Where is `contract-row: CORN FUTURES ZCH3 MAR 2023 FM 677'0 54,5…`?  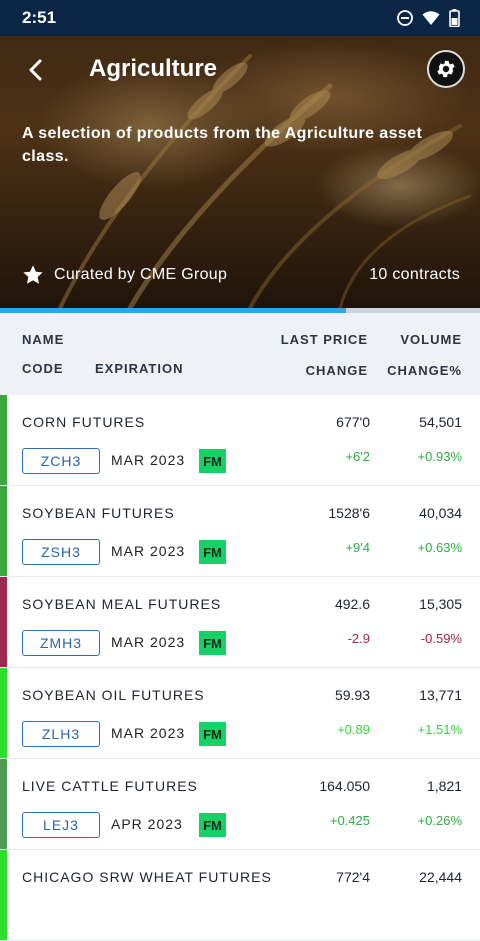
contract-row: CORN FUTURES ZCH3 MAR 2023 FM 677'0 54,5… is located at coordinates (240, 440).